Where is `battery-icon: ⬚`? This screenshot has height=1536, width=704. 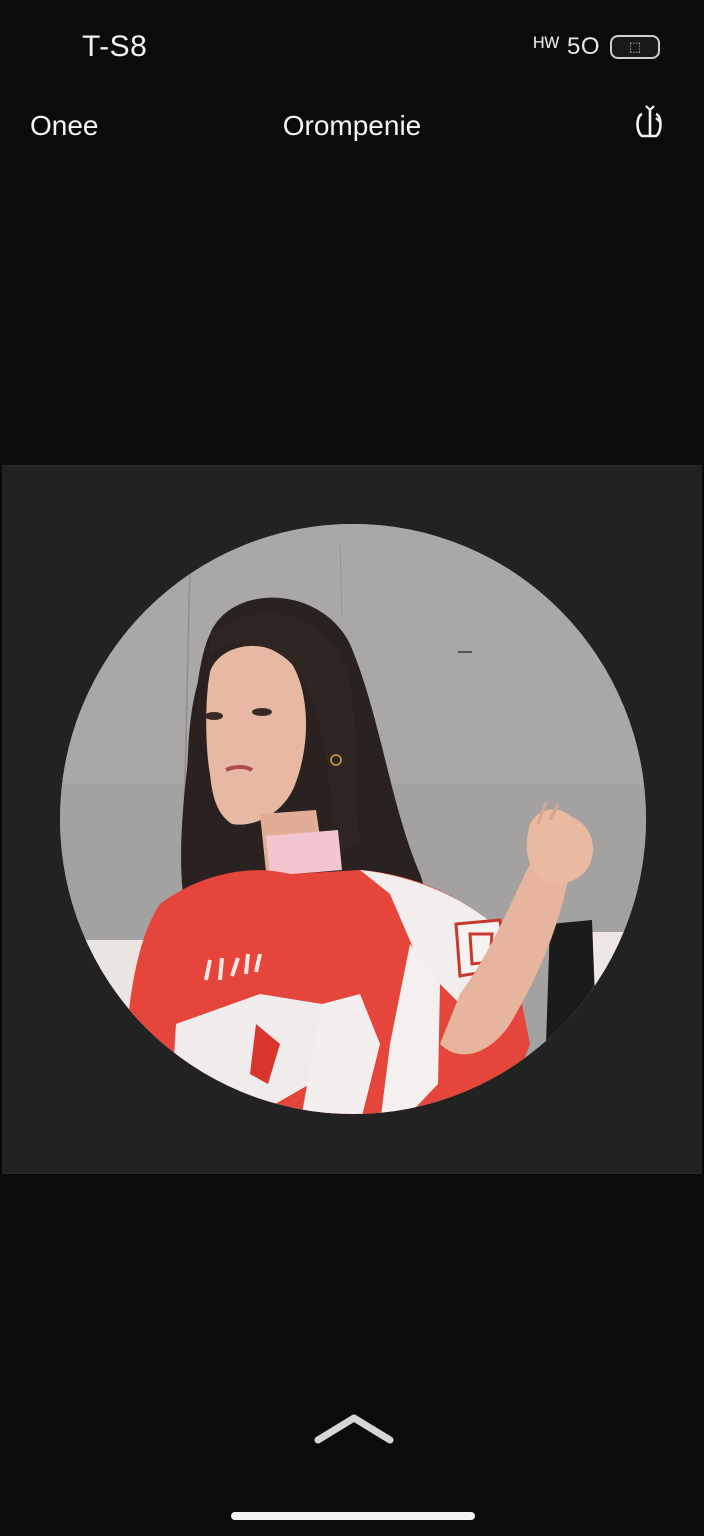 battery-icon: ⬚ is located at coordinates (635, 47).